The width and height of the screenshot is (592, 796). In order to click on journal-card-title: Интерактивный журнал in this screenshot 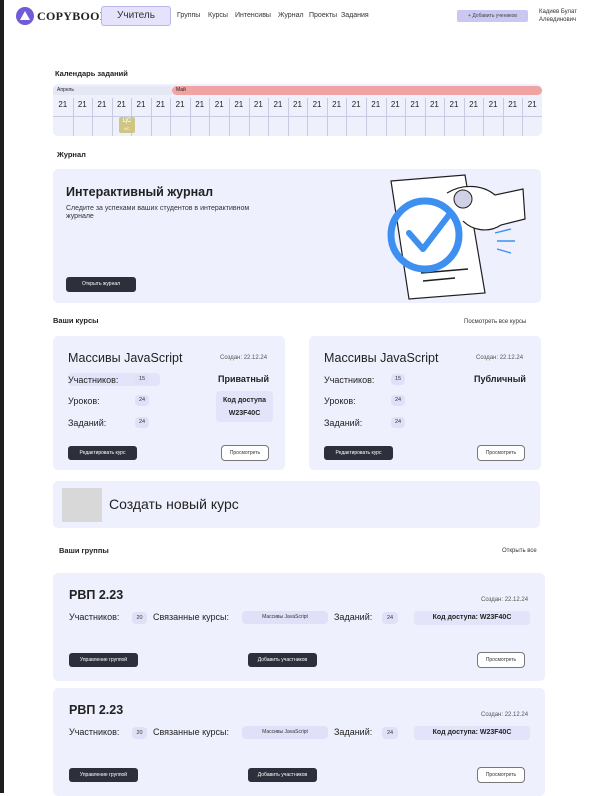, I will do `click(140, 192)`.